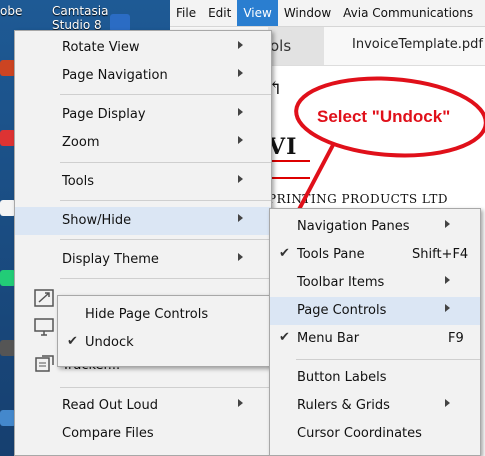 The image size is (485, 456). Describe the element at coordinates (110, 405) in the screenshot. I see `menu-item-label: Read Out Loud` at that location.